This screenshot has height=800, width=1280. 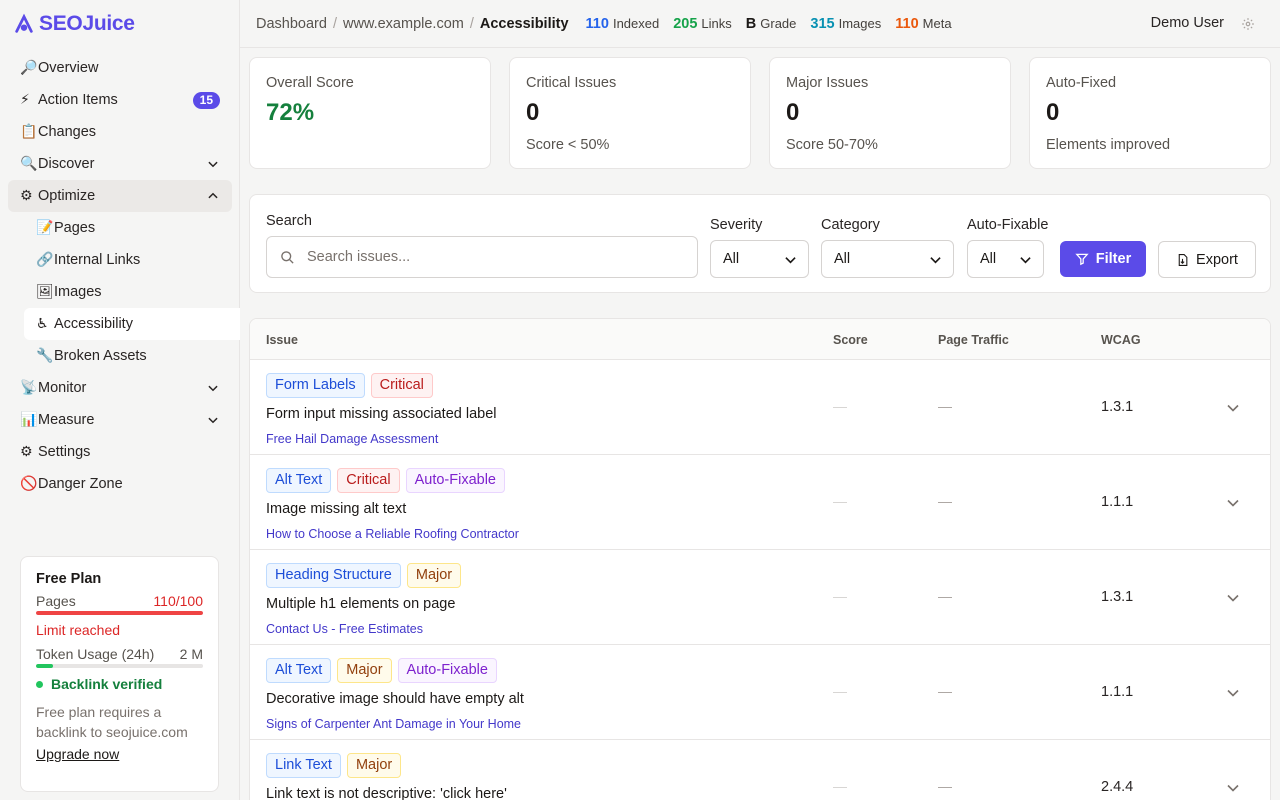 What do you see at coordinates (988, 259) in the screenshot?
I see `autofix-select-value: All` at bounding box center [988, 259].